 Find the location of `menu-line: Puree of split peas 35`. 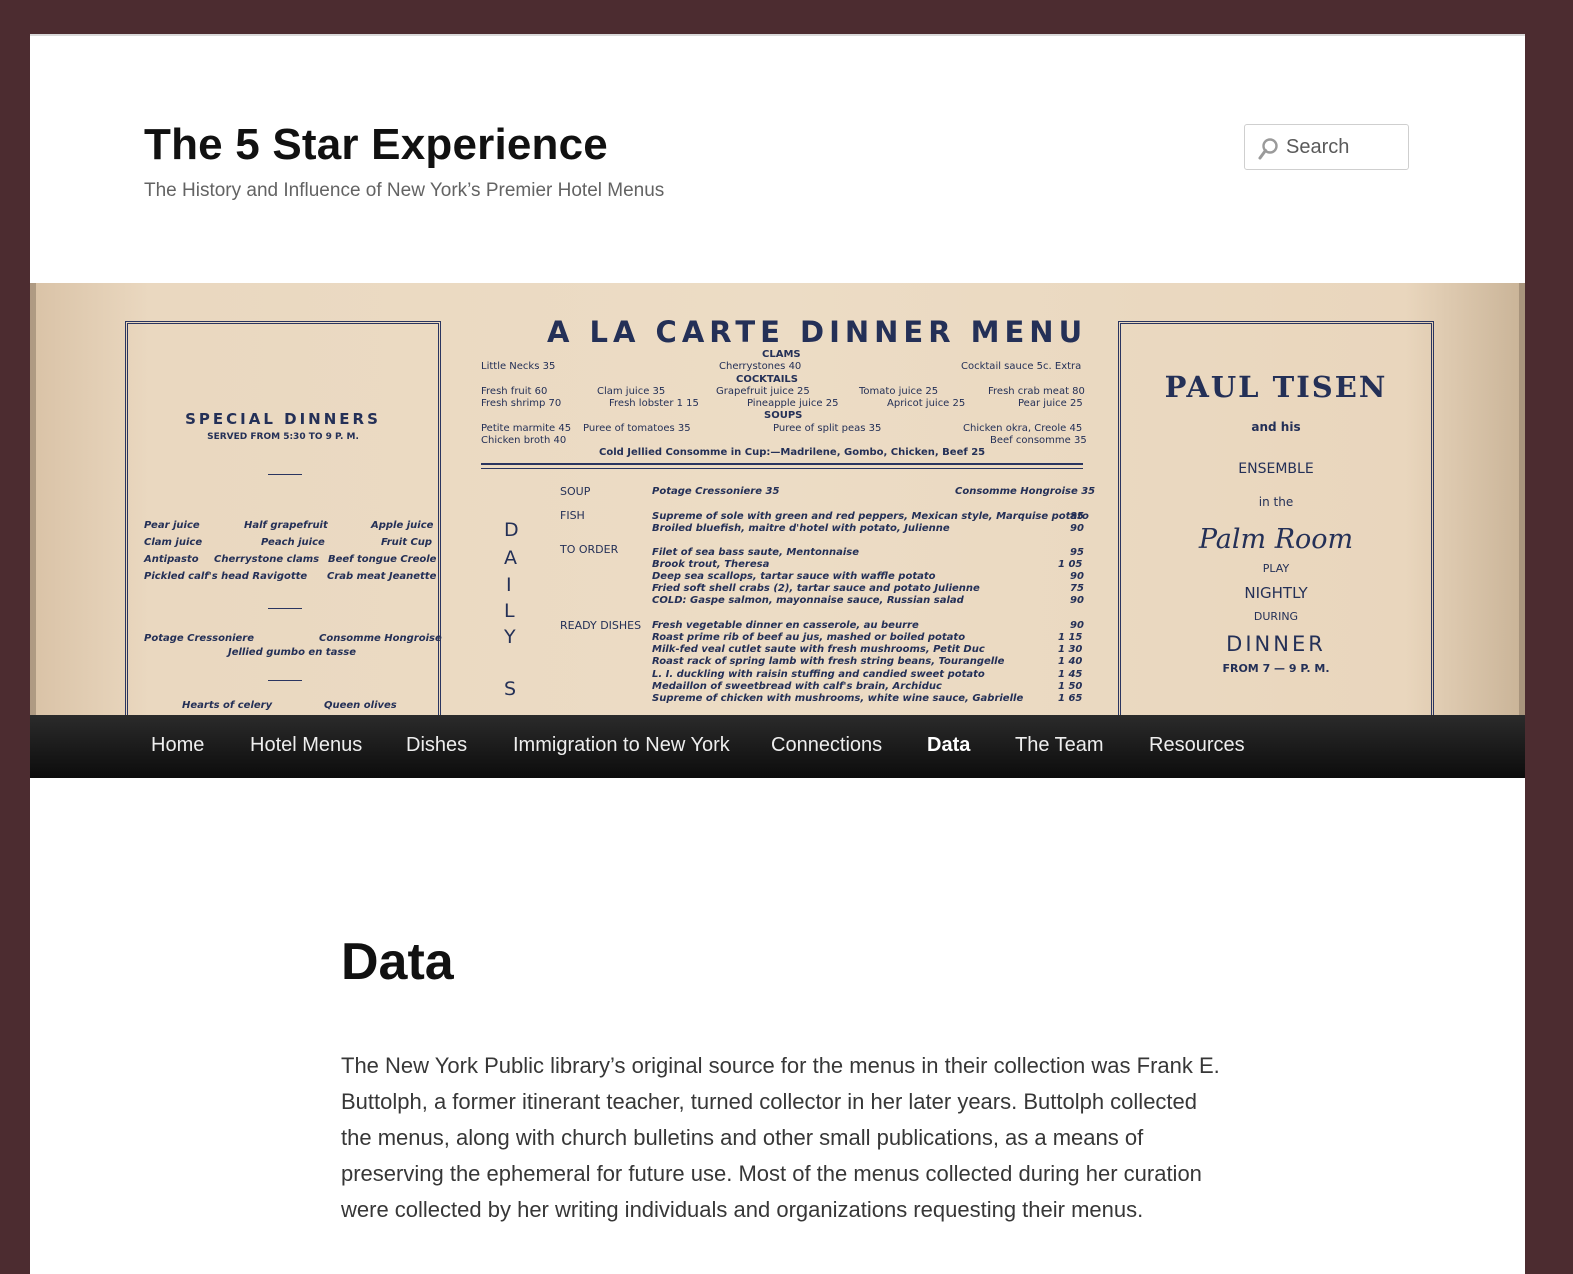

menu-line: Puree of split peas 35 is located at coordinates (827, 428).